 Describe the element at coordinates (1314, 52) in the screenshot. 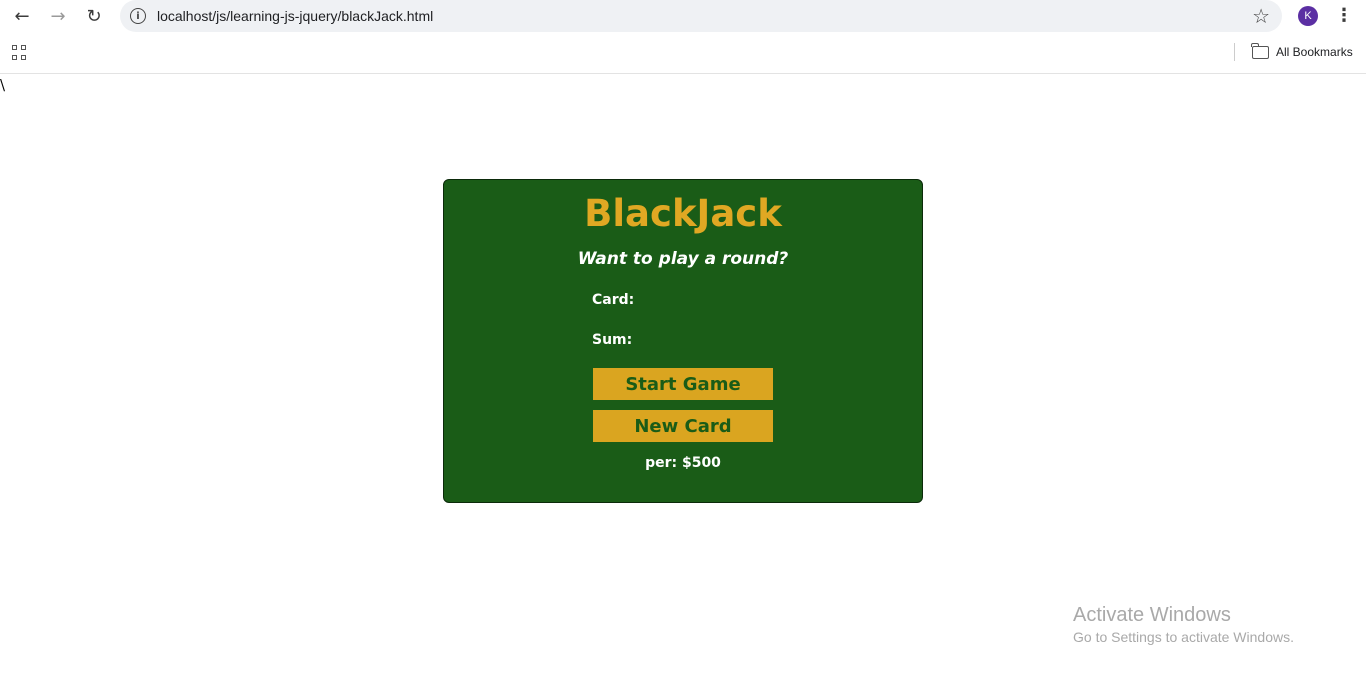

I see `all-bookmarks-link: All Bookmarks` at that location.